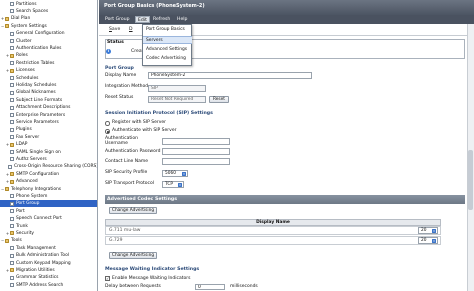 The width and height of the screenshot is (474, 291). I want to click on integration-method-label: Integration Method, so click(127, 86).